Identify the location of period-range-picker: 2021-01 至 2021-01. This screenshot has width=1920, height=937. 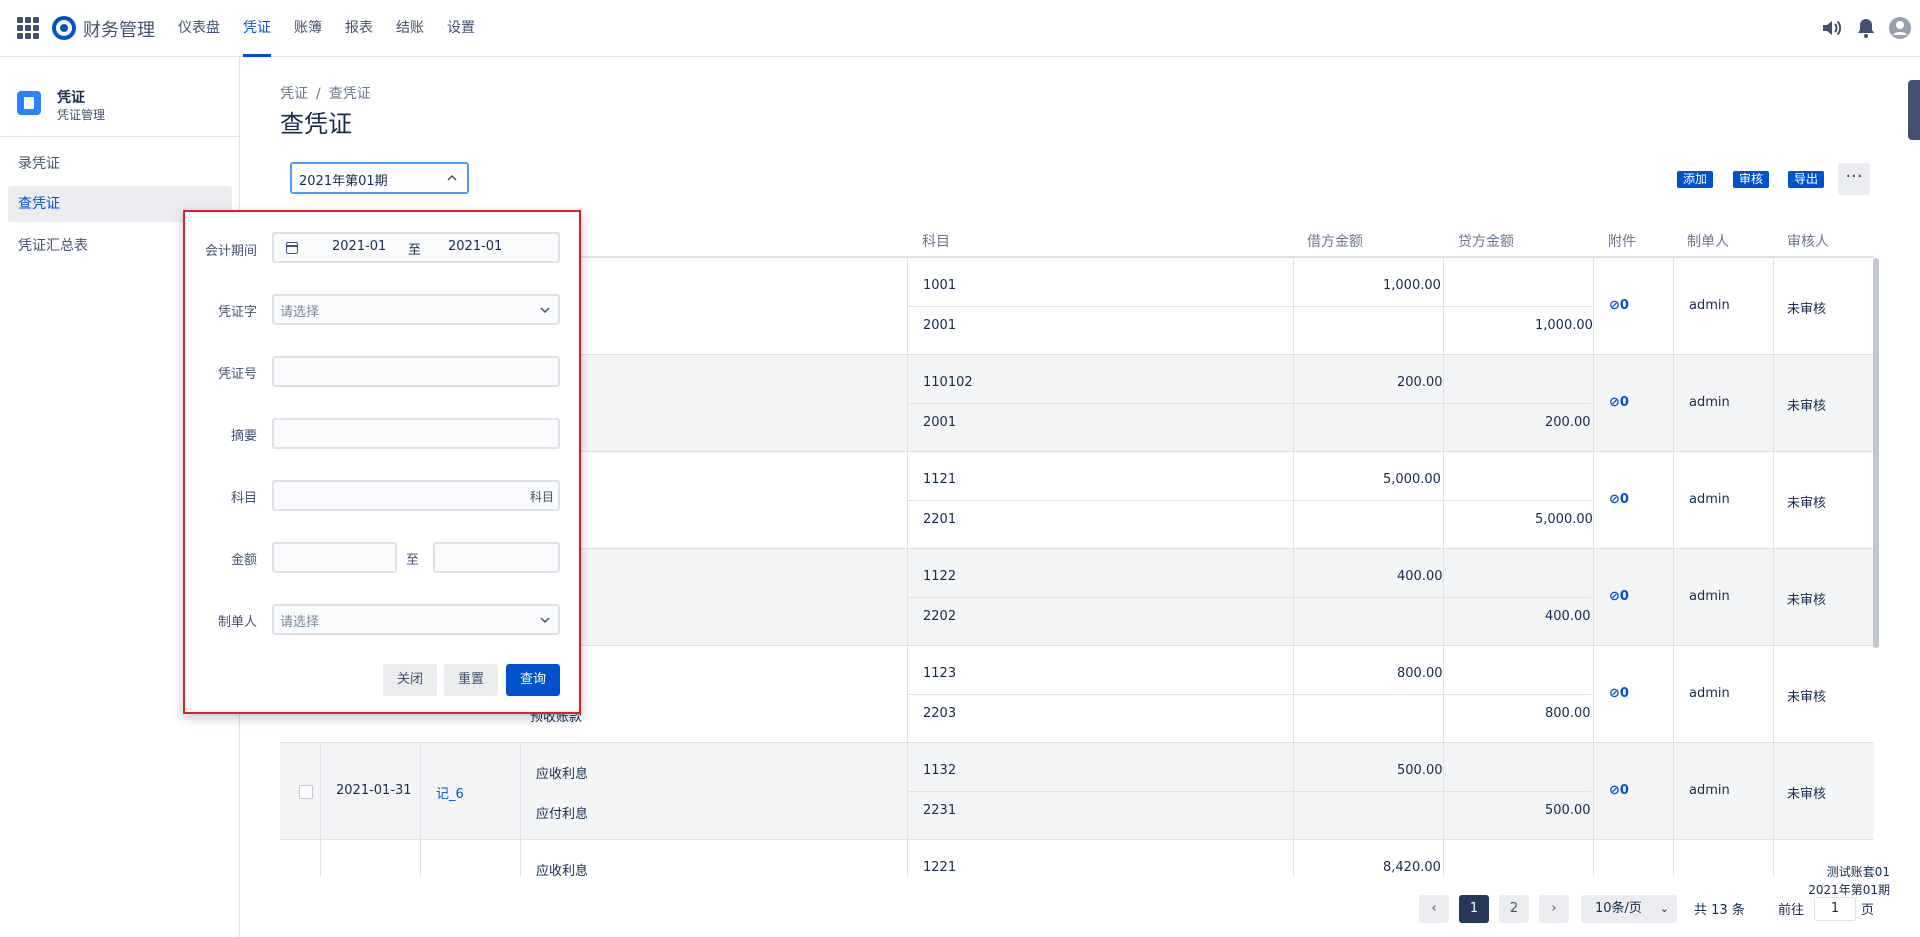
(416, 247).